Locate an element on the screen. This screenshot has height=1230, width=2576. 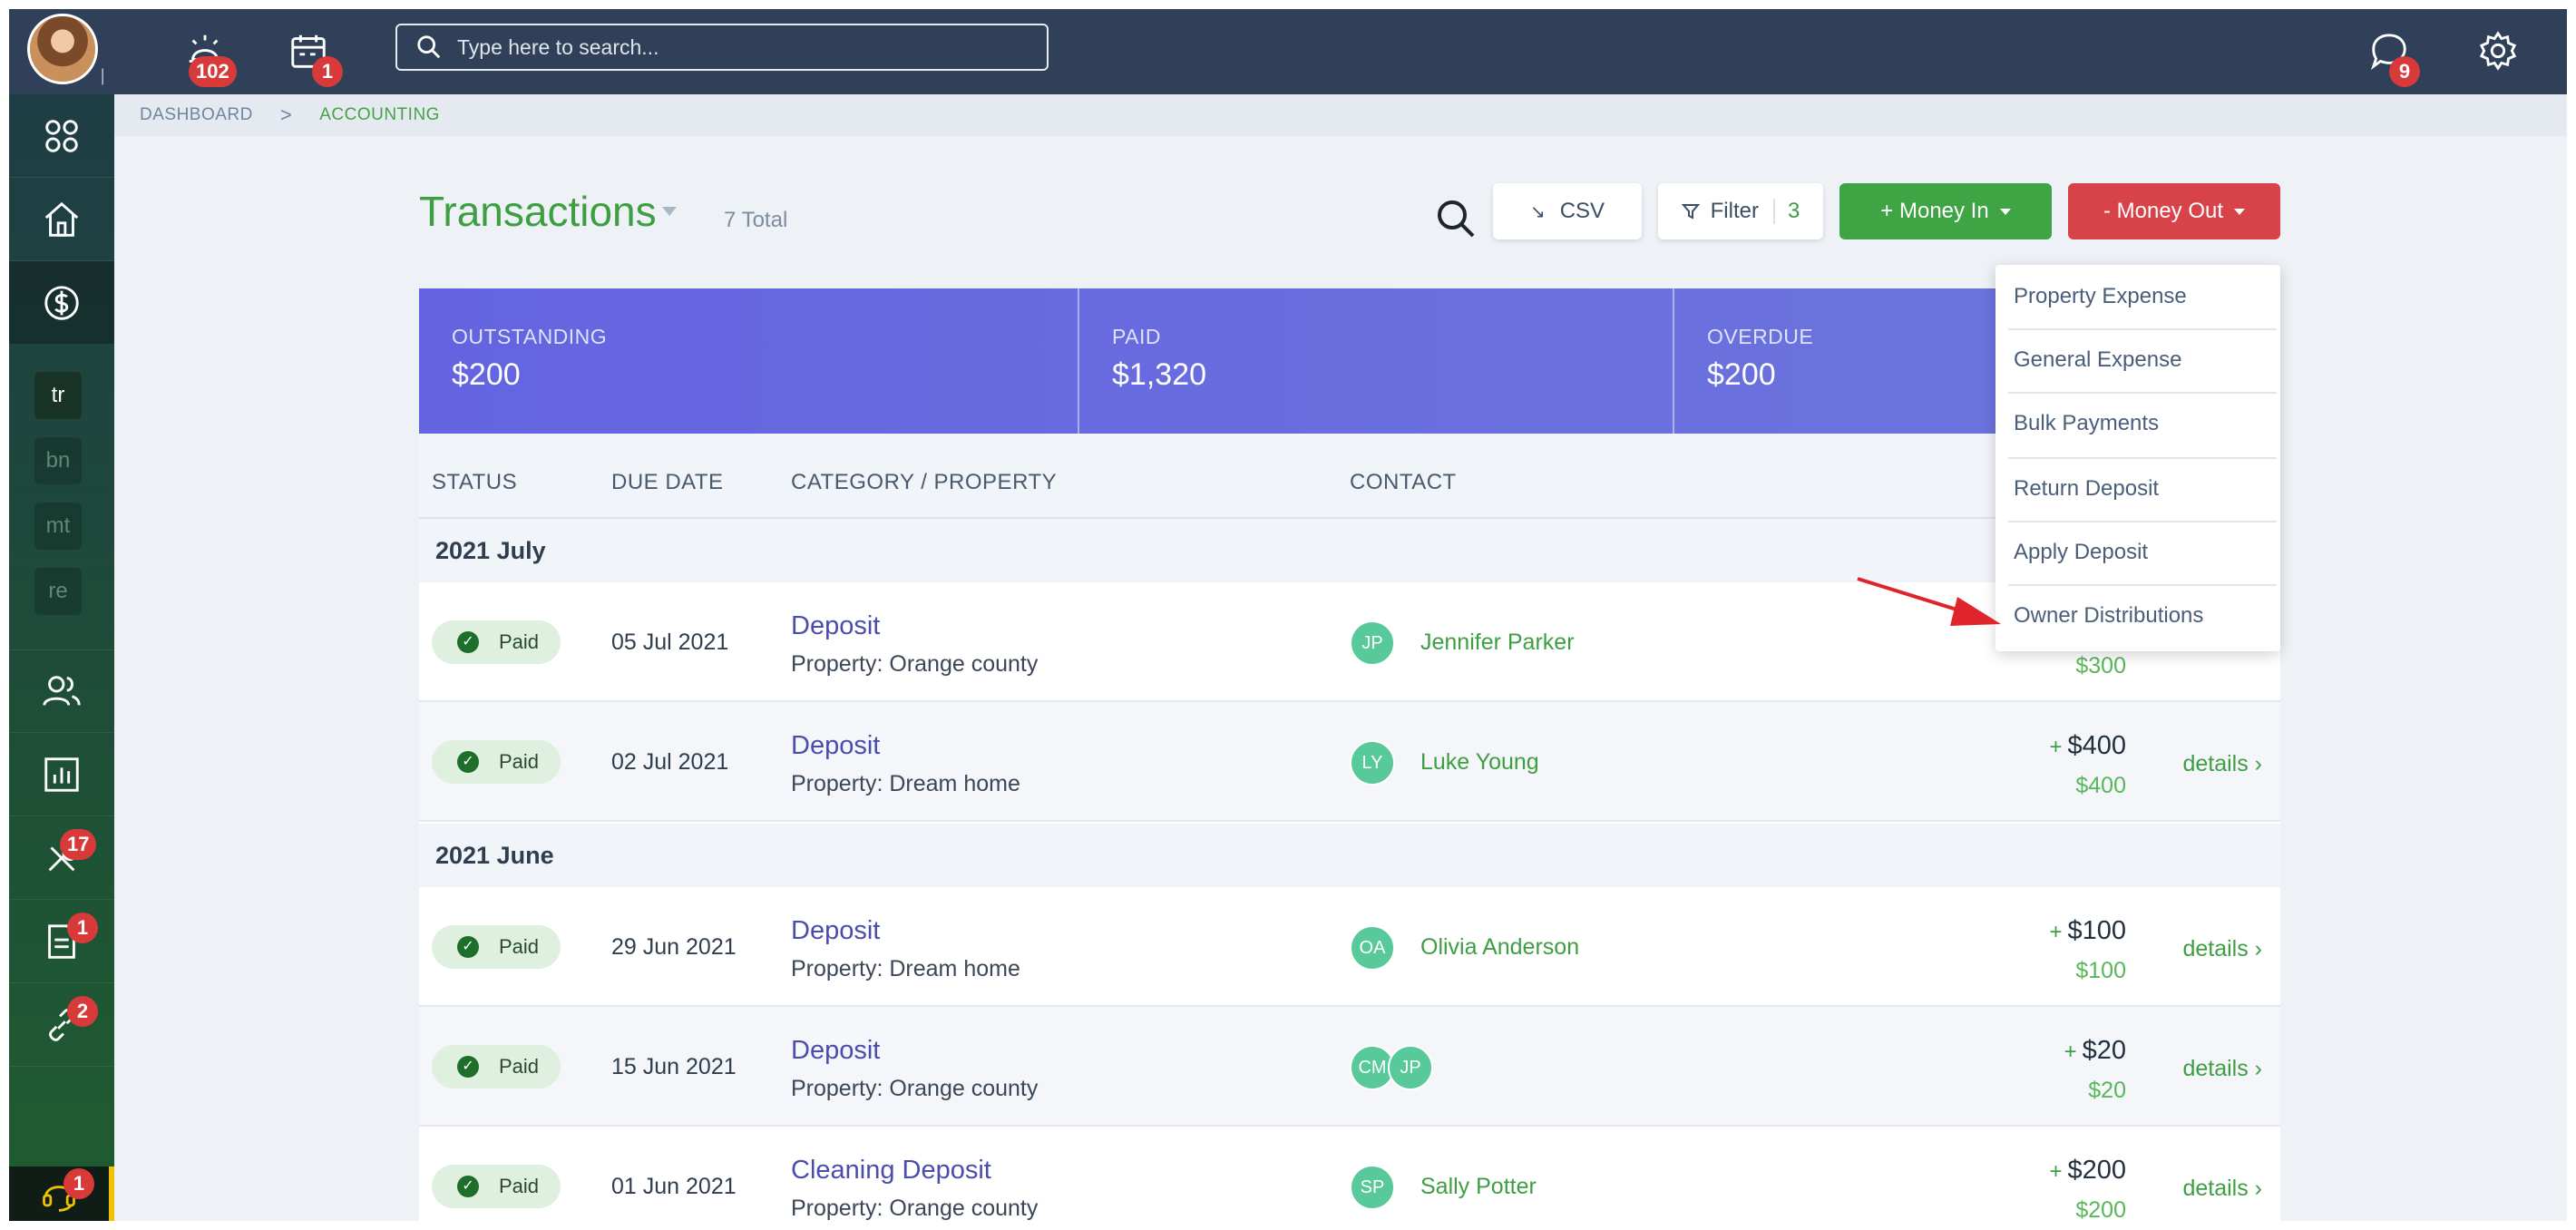
search-box is located at coordinates (722, 47).